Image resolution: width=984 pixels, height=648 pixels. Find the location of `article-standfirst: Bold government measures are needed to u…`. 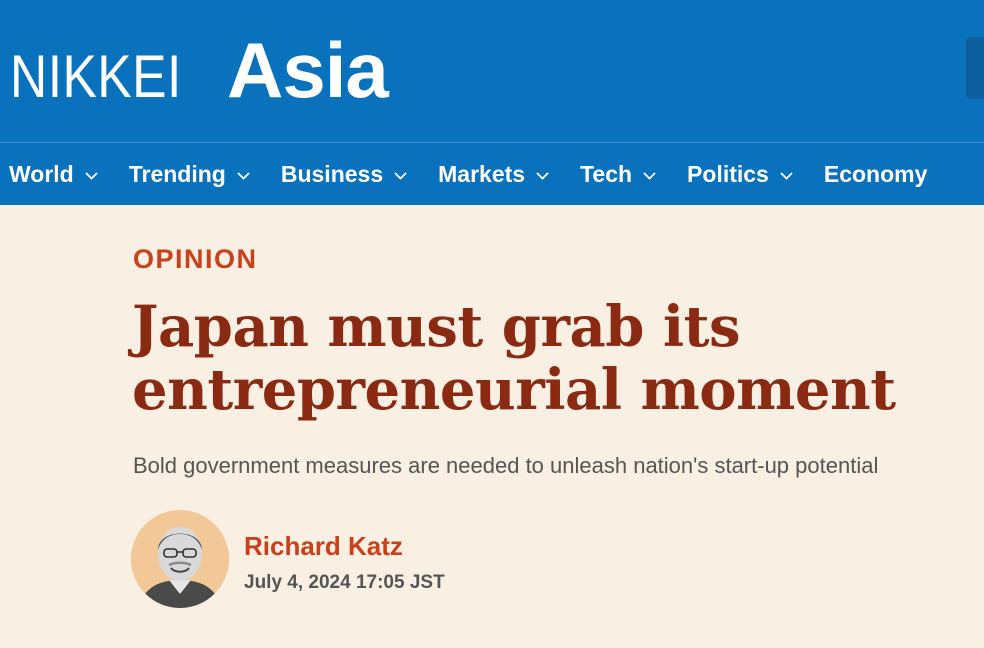

article-standfirst: Bold government measures are needed to u… is located at coordinates (506, 465).